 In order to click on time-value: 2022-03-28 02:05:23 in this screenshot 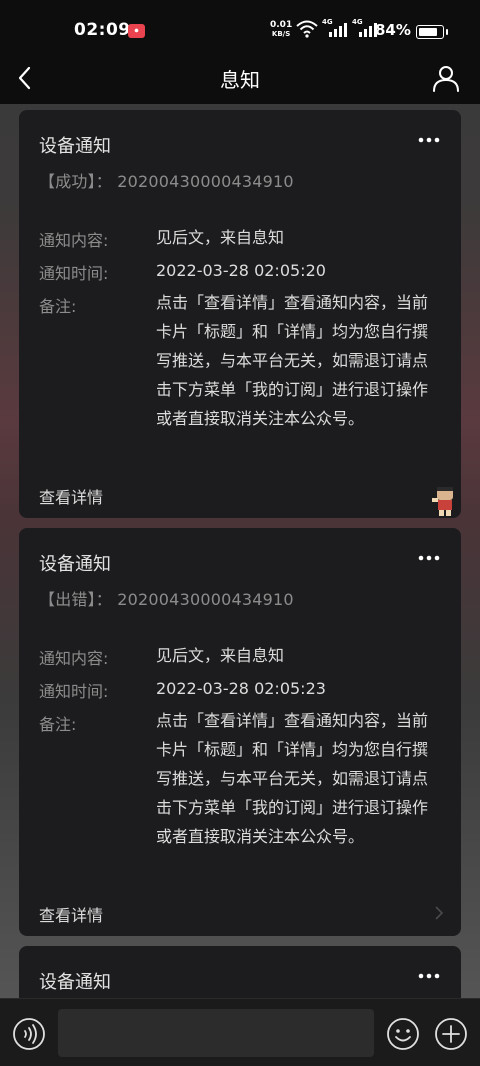, I will do `click(241, 688)`.